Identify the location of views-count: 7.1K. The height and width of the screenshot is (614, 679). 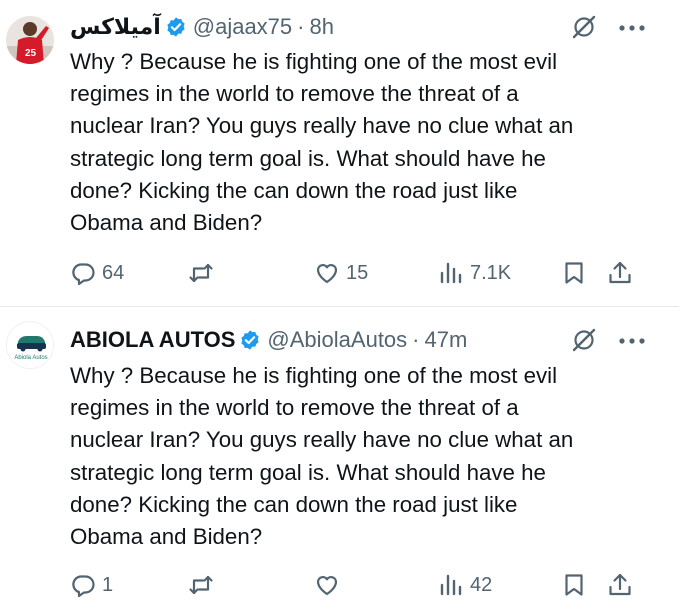
(491, 272).